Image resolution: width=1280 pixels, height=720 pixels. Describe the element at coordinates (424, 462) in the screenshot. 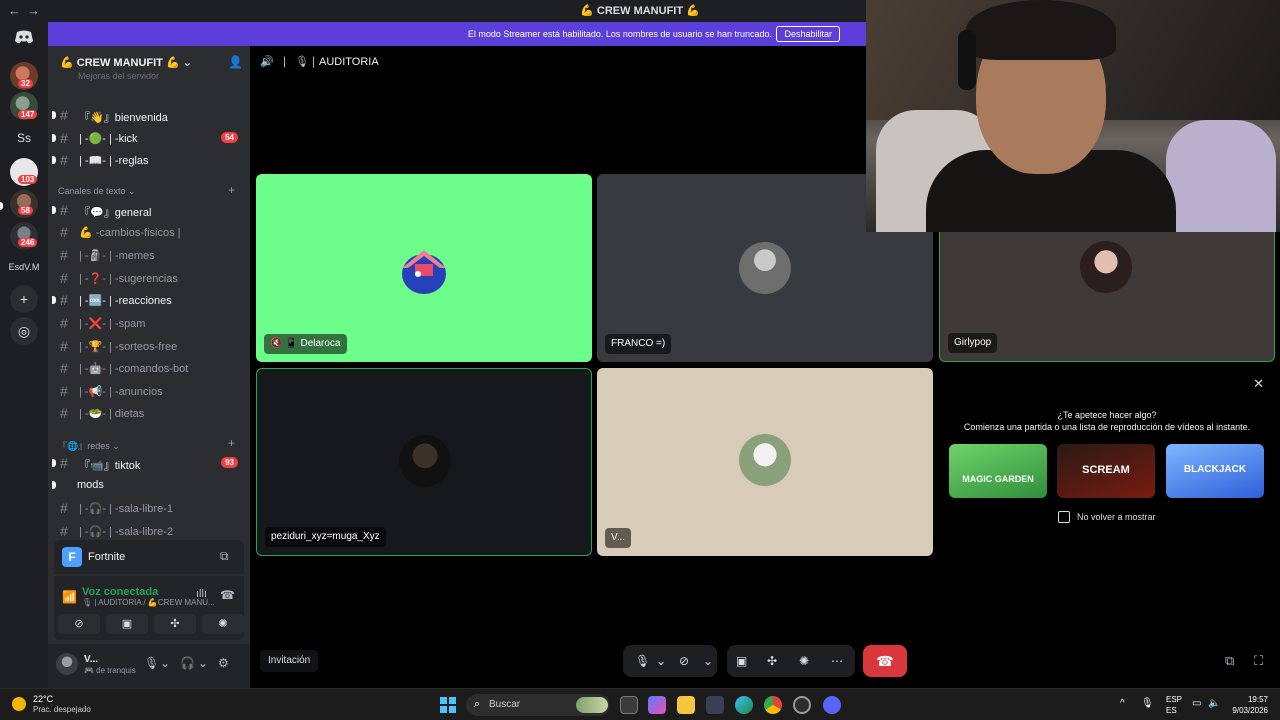

I see `video-tile: peziduri_xyz=muga_Xyz` at that location.